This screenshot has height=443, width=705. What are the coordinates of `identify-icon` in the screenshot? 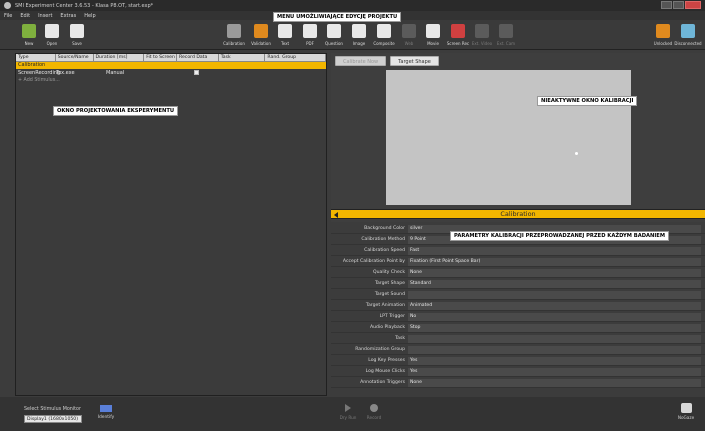 It's located at (106, 408).